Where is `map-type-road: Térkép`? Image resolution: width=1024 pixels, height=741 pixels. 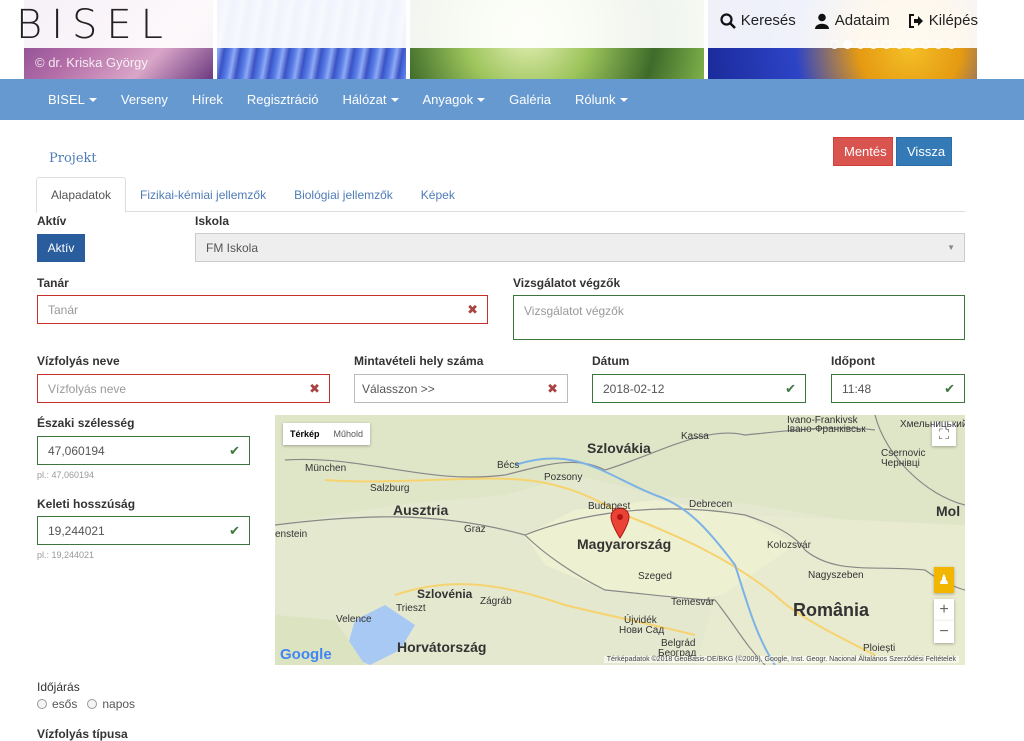
map-type-road: Térkép is located at coordinates (305, 434).